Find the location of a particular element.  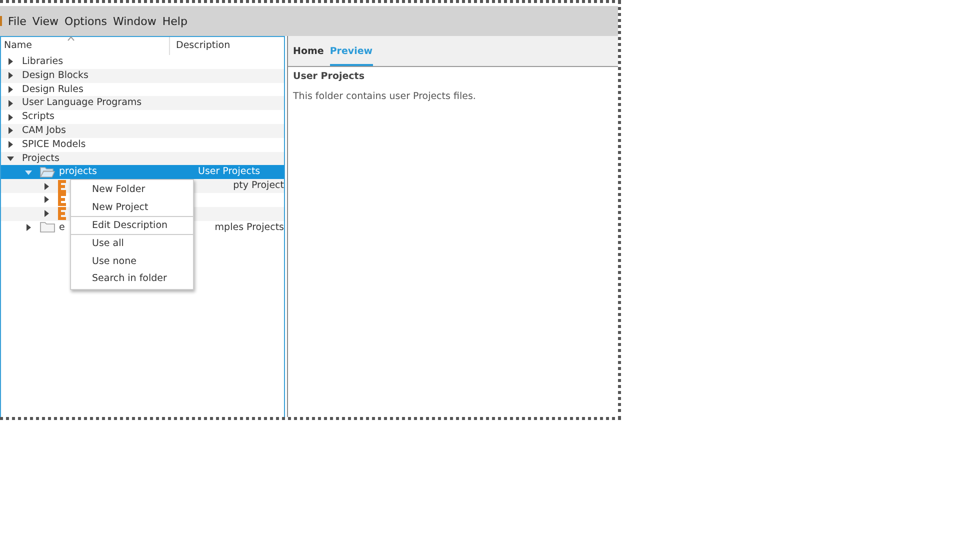

tree-item-label: projects is located at coordinates (78, 172).